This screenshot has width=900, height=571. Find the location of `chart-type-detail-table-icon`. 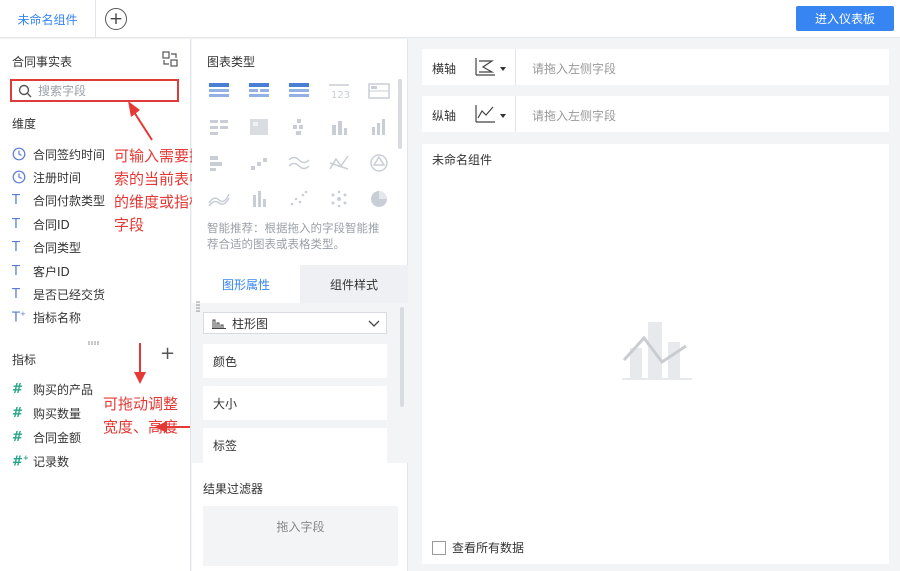

chart-type-detail-table-icon is located at coordinates (299, 91).